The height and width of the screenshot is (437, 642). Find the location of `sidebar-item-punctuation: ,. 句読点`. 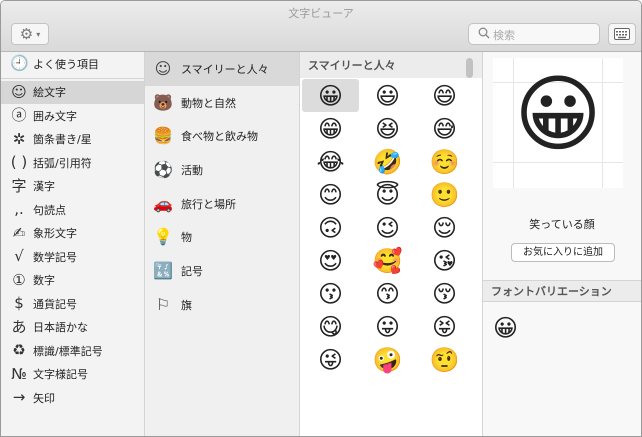

sidebar-item-punctuation: ,. 句読点 is located at coordinates (72, 210).